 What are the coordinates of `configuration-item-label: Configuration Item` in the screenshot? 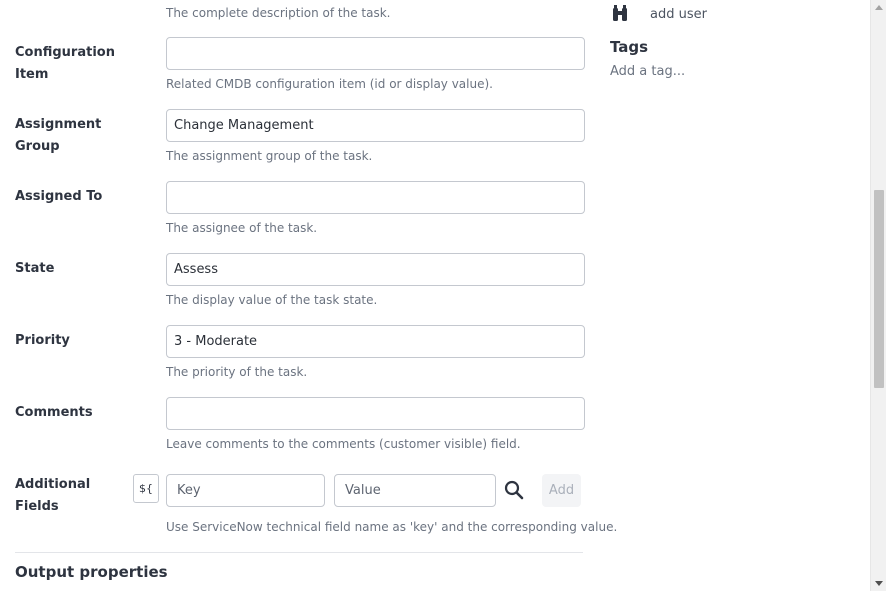 It's located at (70, 64).